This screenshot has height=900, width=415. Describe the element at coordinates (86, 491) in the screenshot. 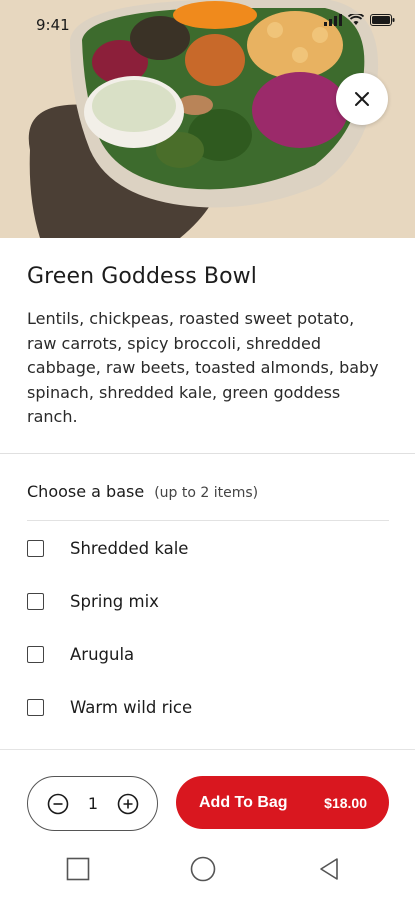

I see `base-section-title: Choose a base` at that location.